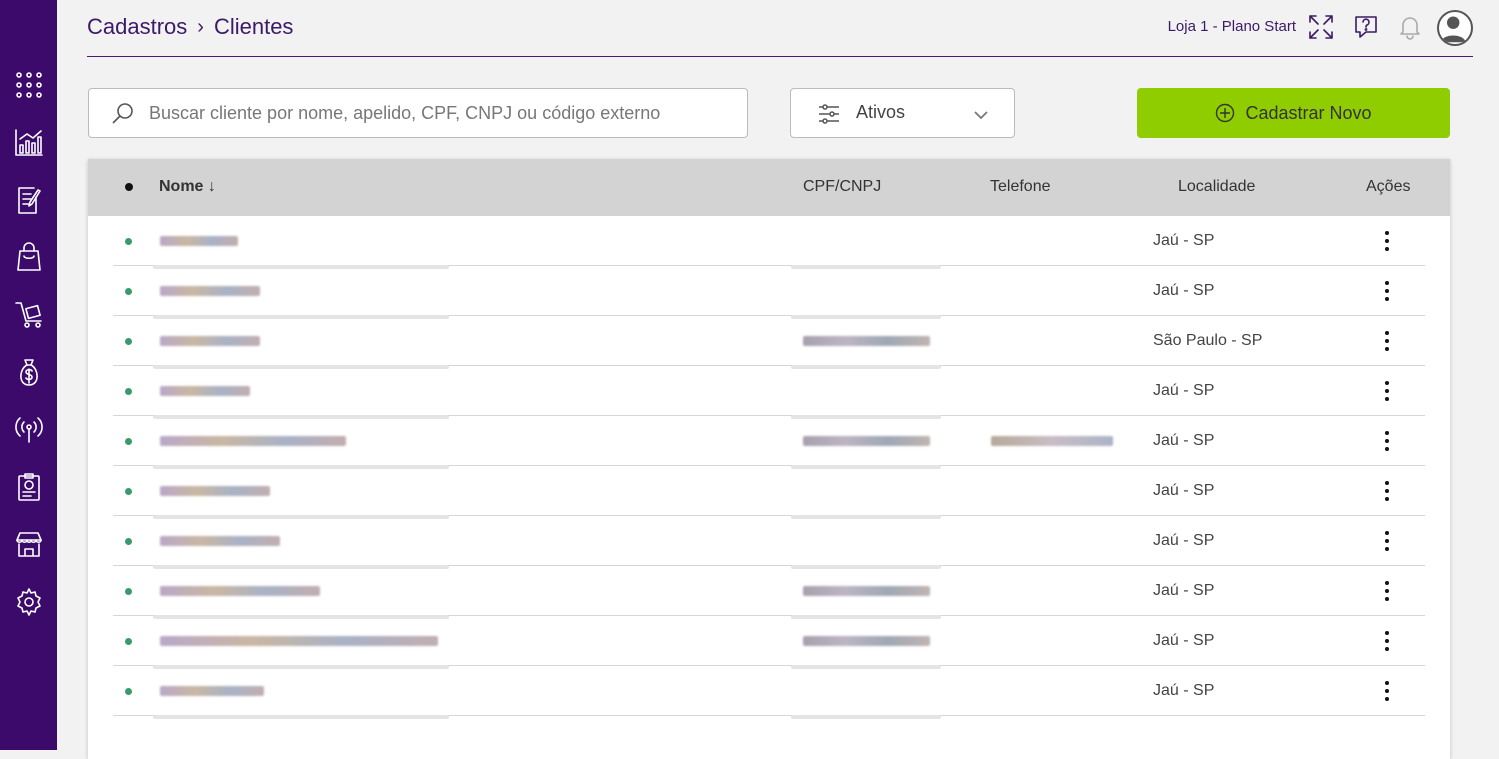  What do you see at coordinates (28, 85) in the screenshot?
I see `apps-grid-icon` at bounding box center [28, 85].